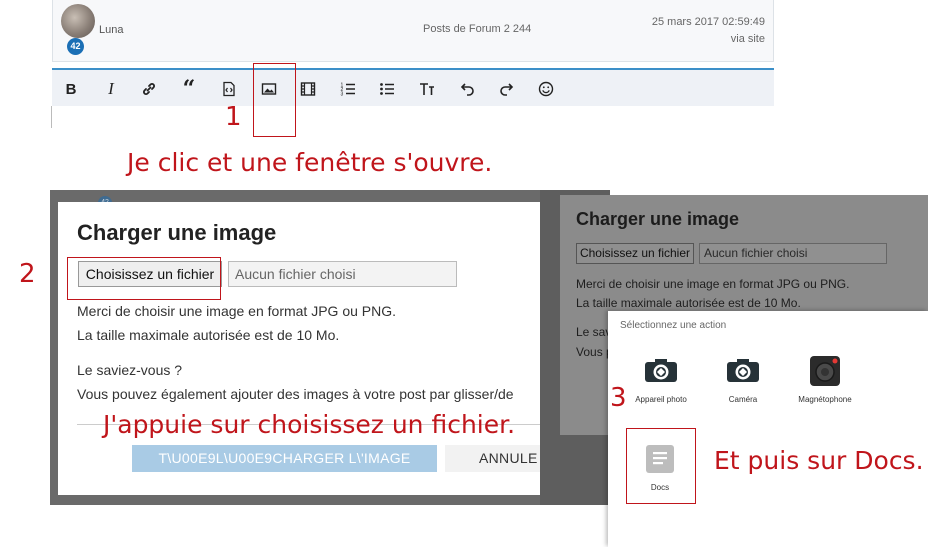 The image size is (928, 547). I want to click on redo-icon, so click(507, 89).